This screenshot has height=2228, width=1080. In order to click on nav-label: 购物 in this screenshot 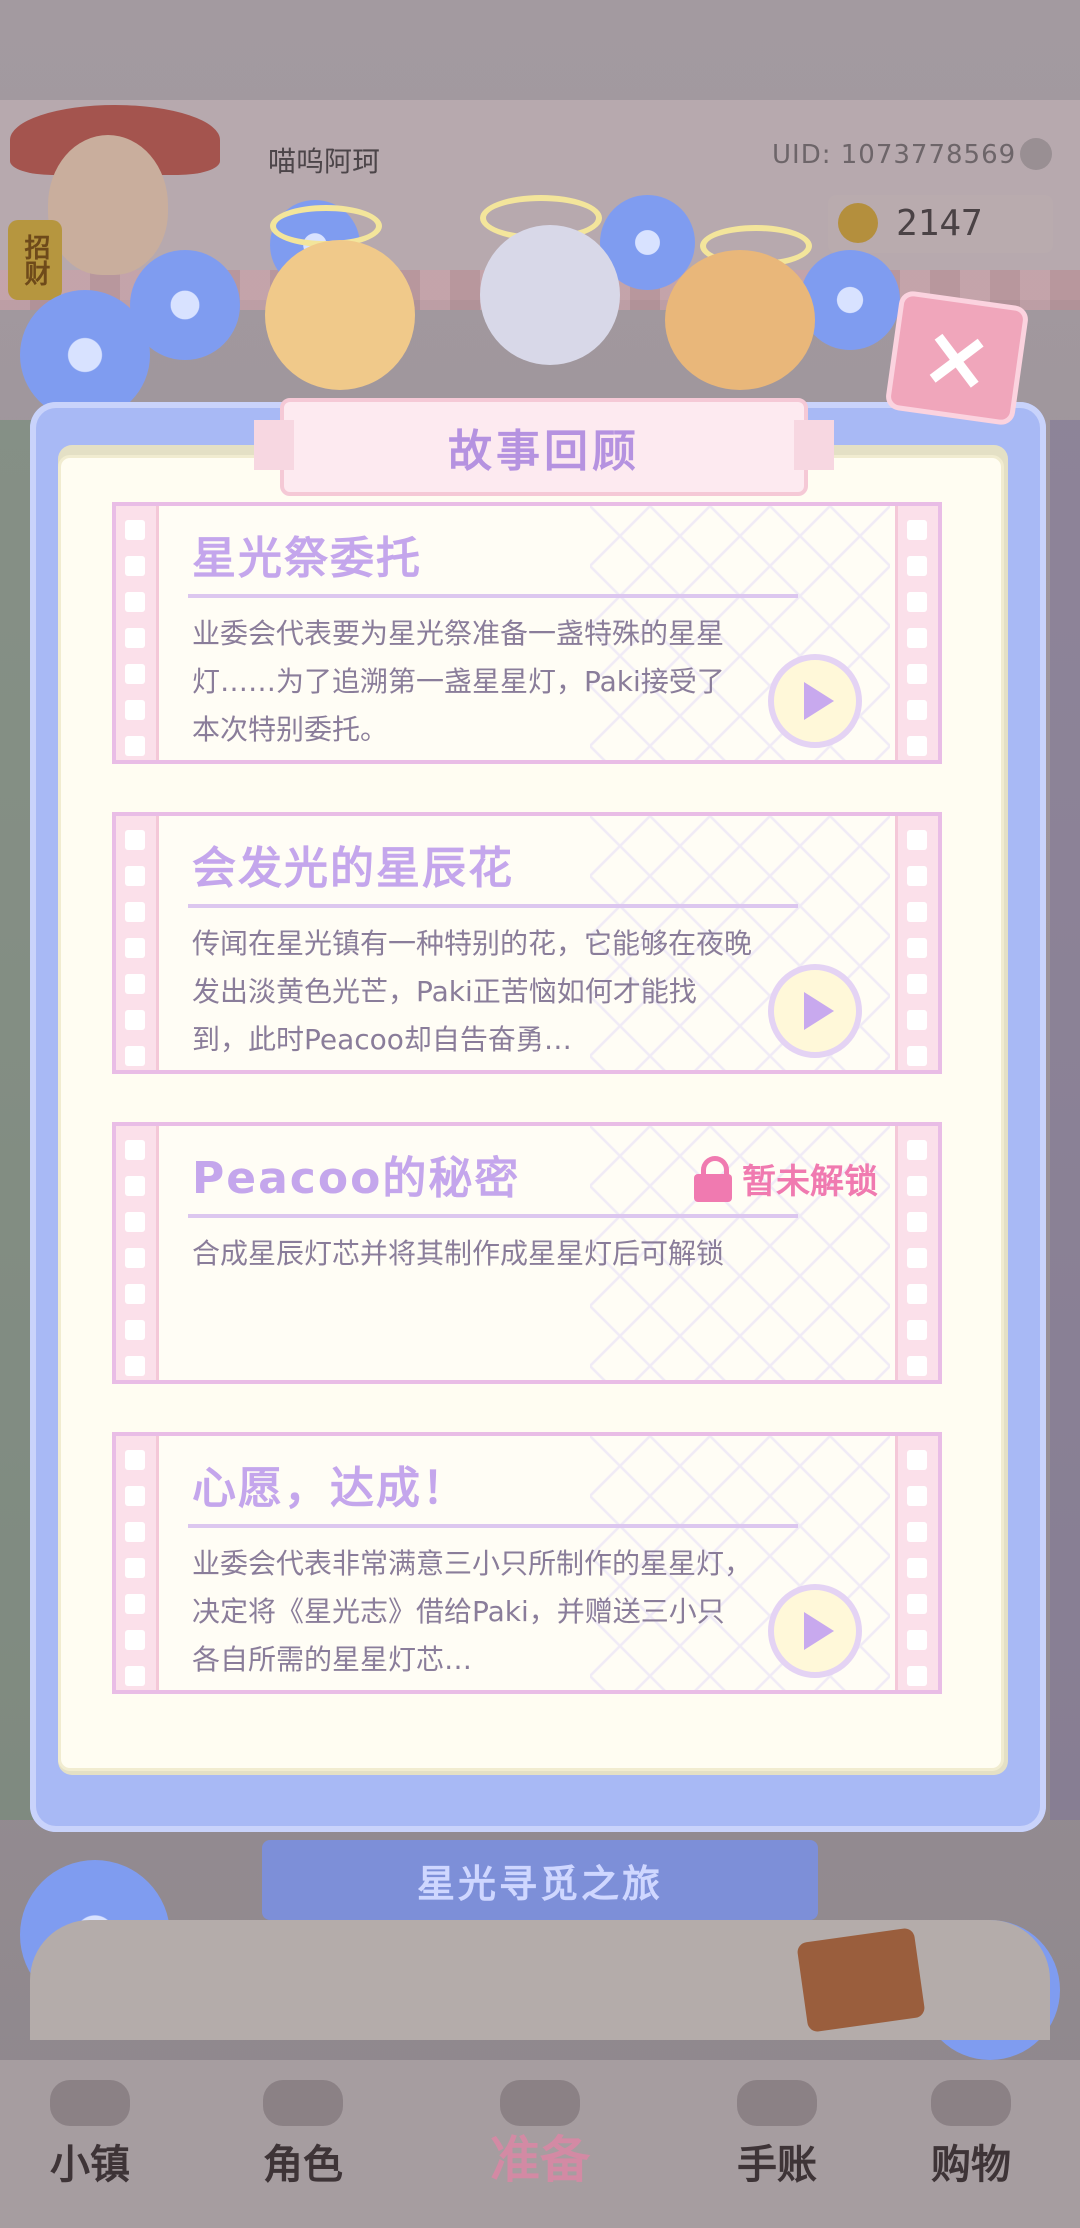, I will do `click(971, 2165)`.